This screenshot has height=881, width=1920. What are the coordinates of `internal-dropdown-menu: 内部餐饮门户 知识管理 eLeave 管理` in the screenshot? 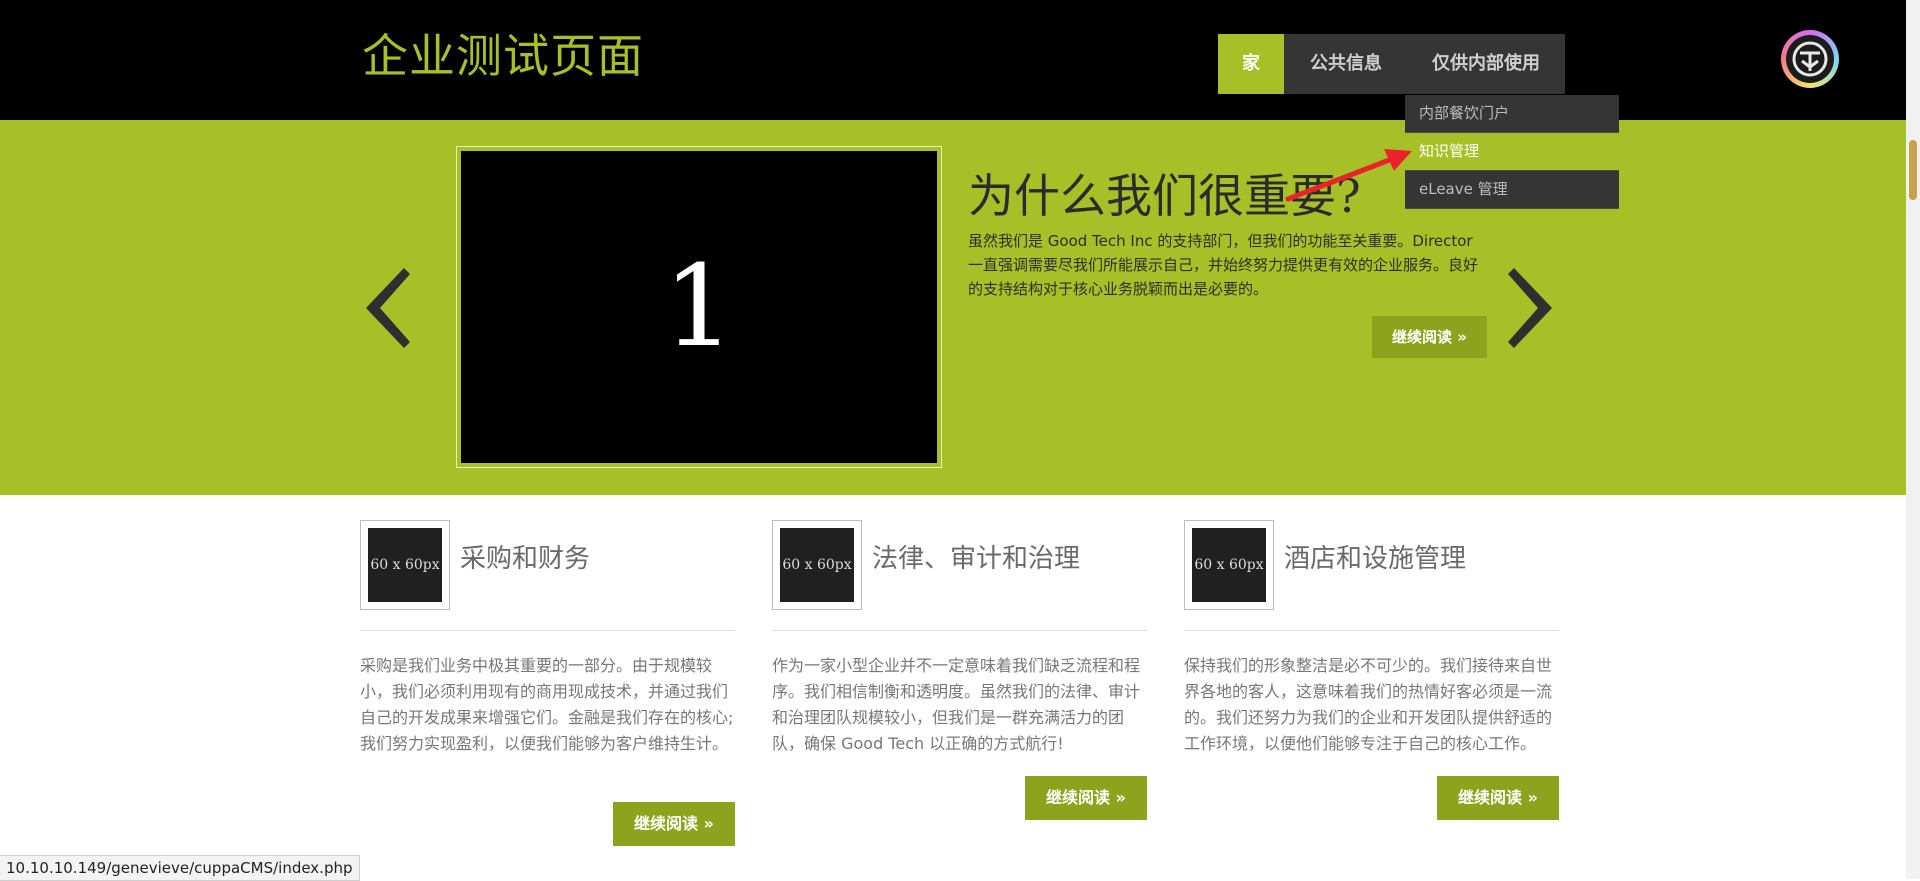 It's located at (1512, 152).